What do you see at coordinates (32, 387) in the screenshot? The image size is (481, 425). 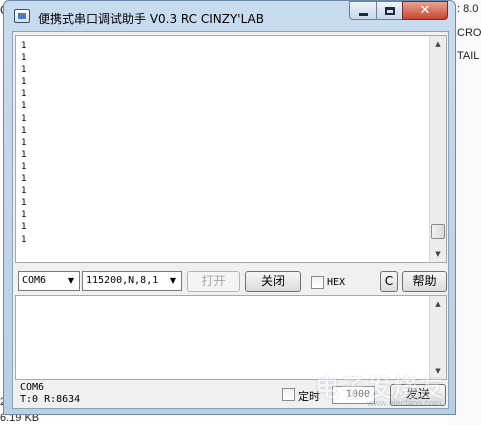 I see `status-port: COM6` at bounding box center [32, 387].